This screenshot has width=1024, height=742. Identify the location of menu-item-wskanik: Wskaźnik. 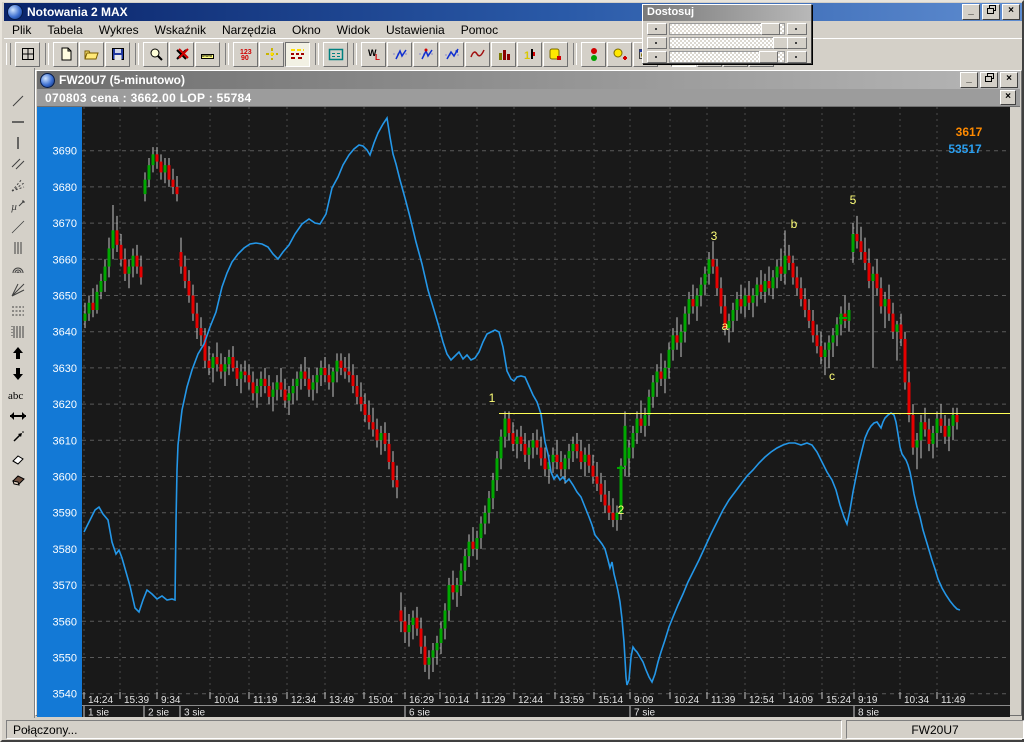
(180, 30).